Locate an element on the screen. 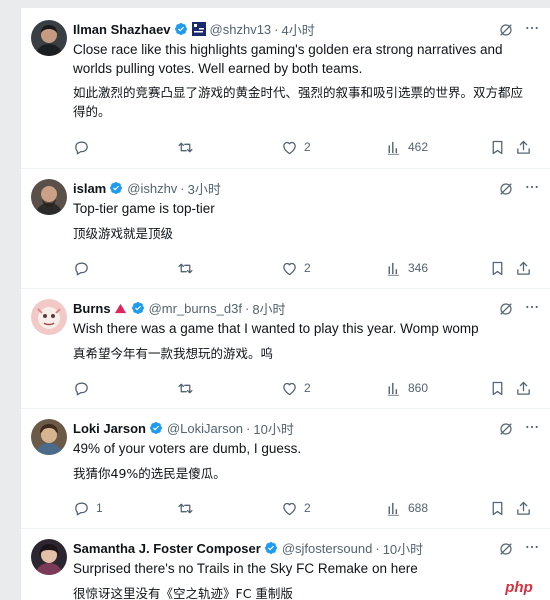 Image resolution: width=550 pixels, height=600 pixels. views-count: 688 is located at coordinates (418, 508).